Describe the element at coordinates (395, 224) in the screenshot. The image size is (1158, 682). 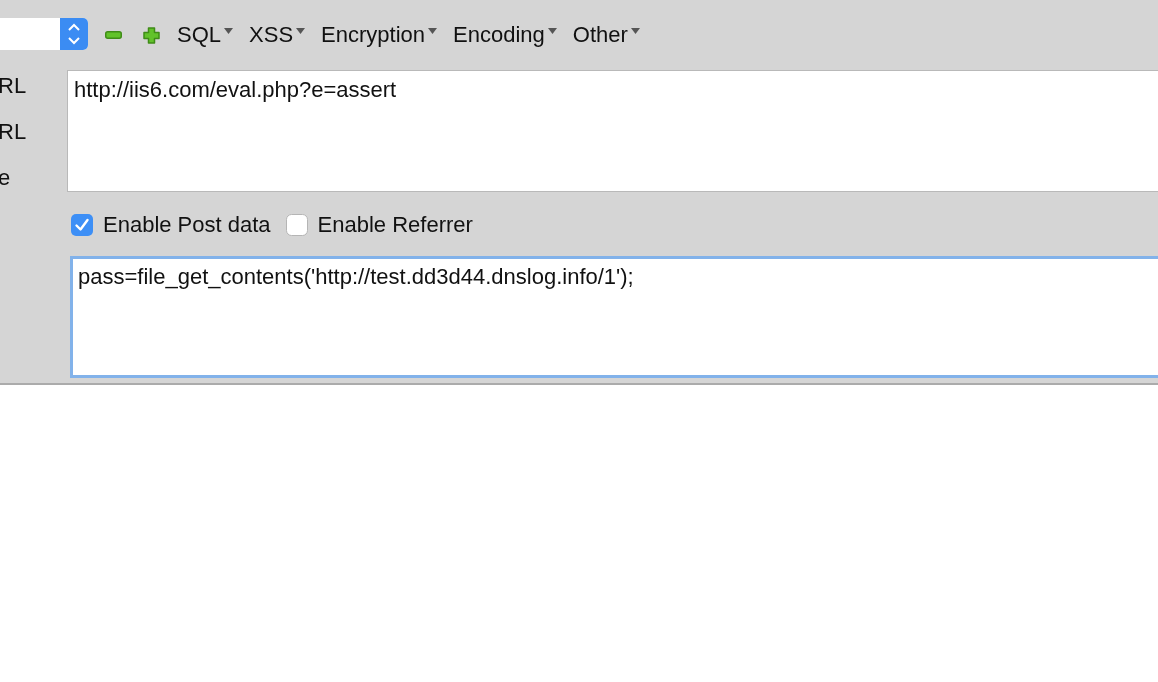
I see `checkbox-label: Enable Referrer` at that location.